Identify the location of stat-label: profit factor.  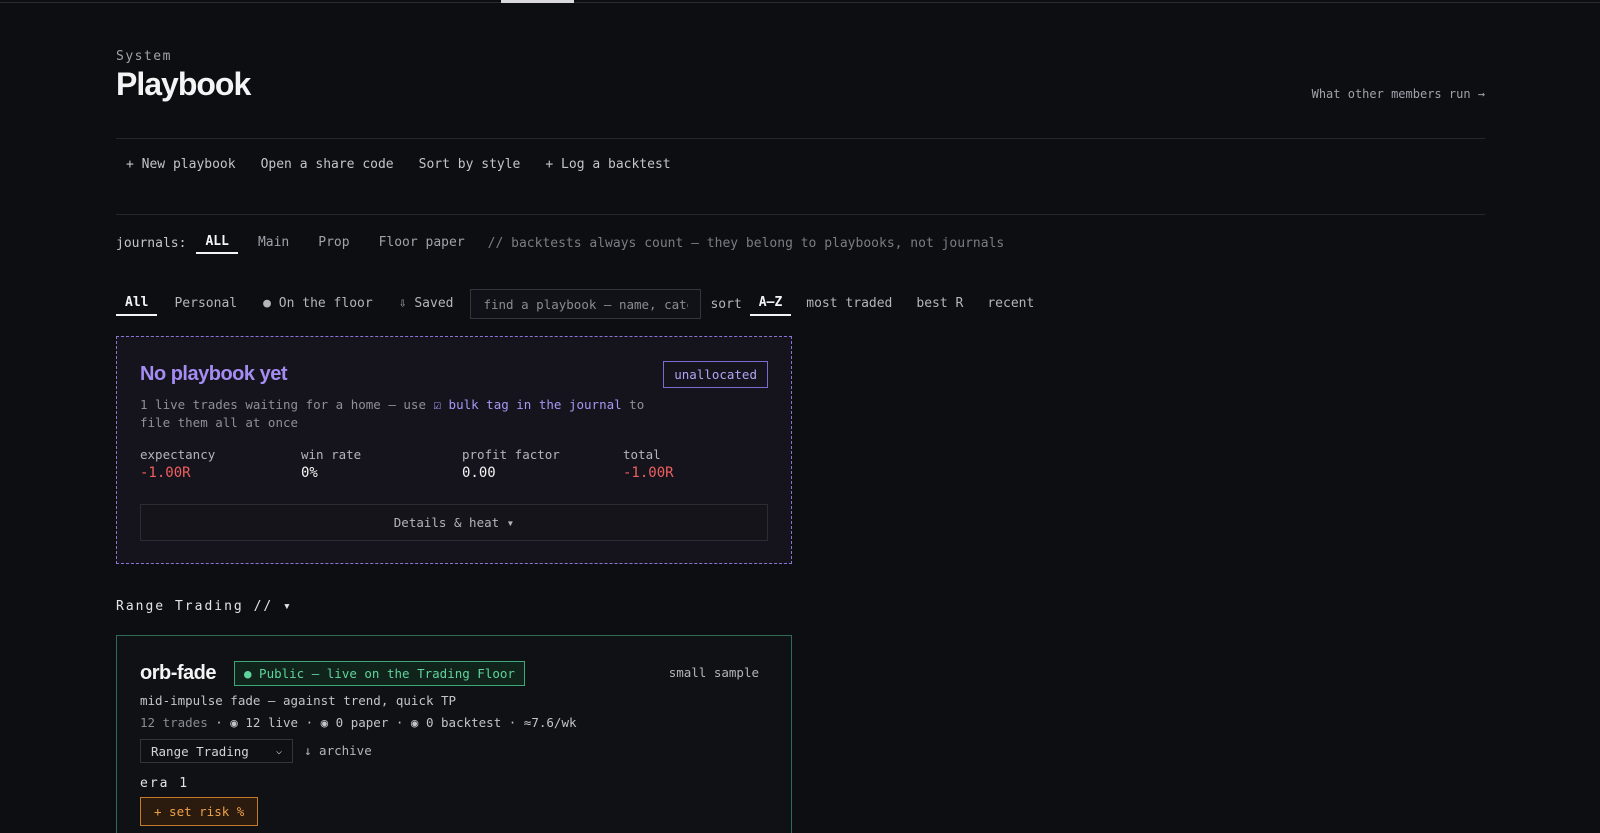
(511, 454).